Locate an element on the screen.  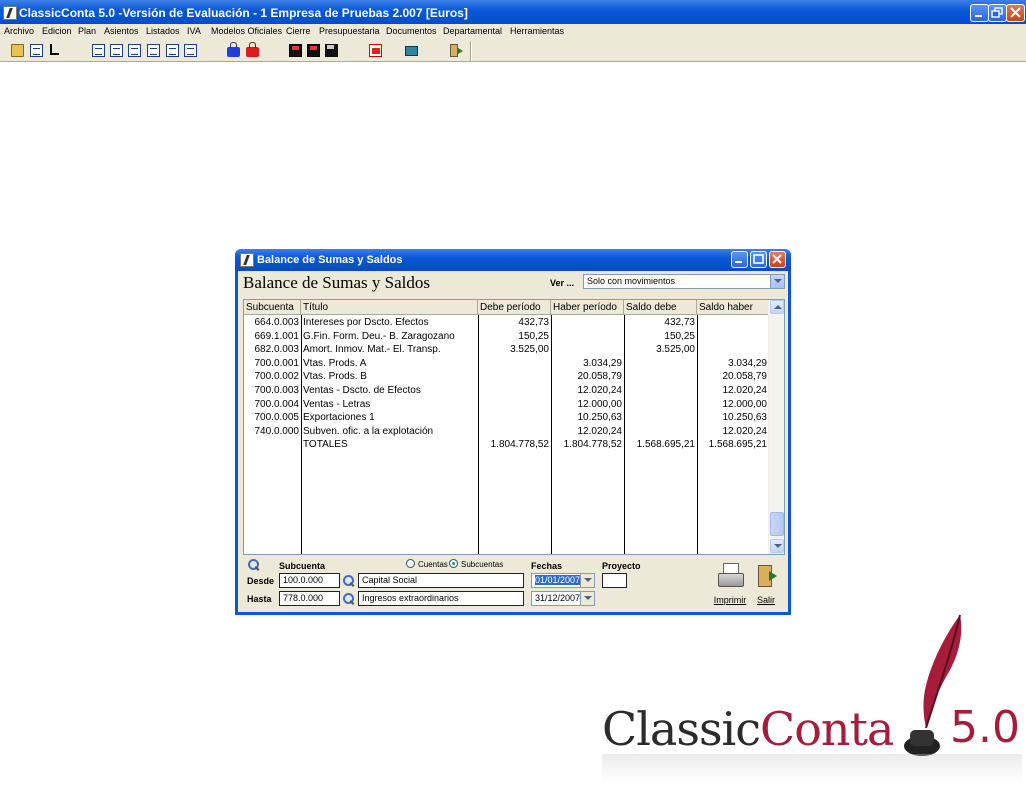
ledger-icon is located at coordinates (36, 50).